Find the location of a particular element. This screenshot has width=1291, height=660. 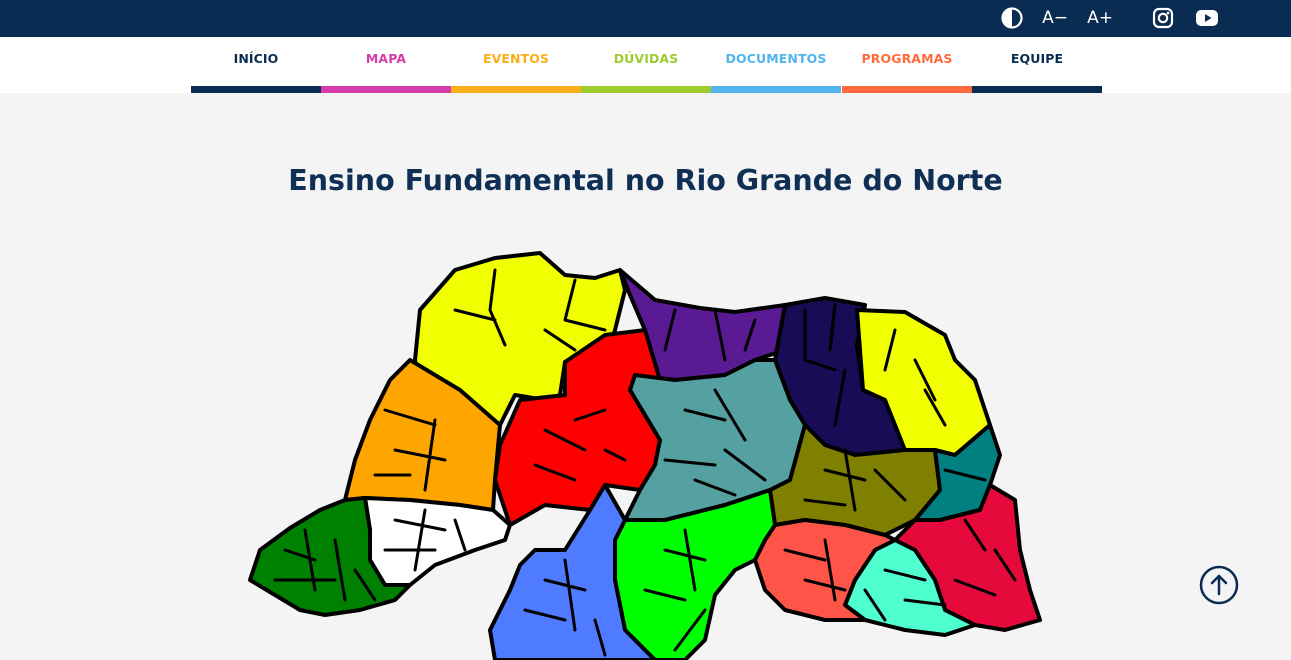

arrow-up-icon is located at coordinates (1219, 585).